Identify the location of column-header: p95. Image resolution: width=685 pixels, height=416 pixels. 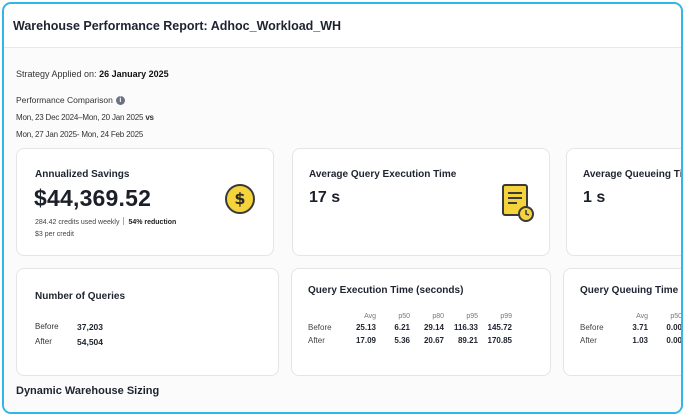
(472, 316).